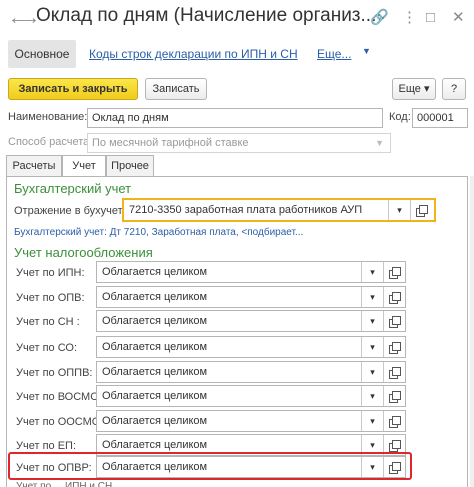 This screenshot has width=474, height=487. What do you see at coordinates (235, 118) in the screenshot?
I see `name-input: Оклад по дням` at bounding box center [235, 118].